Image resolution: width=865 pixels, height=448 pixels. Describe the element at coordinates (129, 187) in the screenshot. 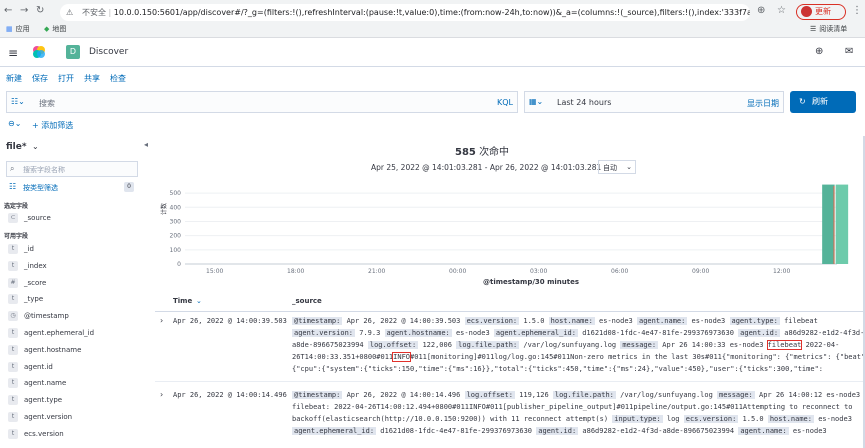

I see `filter-count-badge: 0` at that location.